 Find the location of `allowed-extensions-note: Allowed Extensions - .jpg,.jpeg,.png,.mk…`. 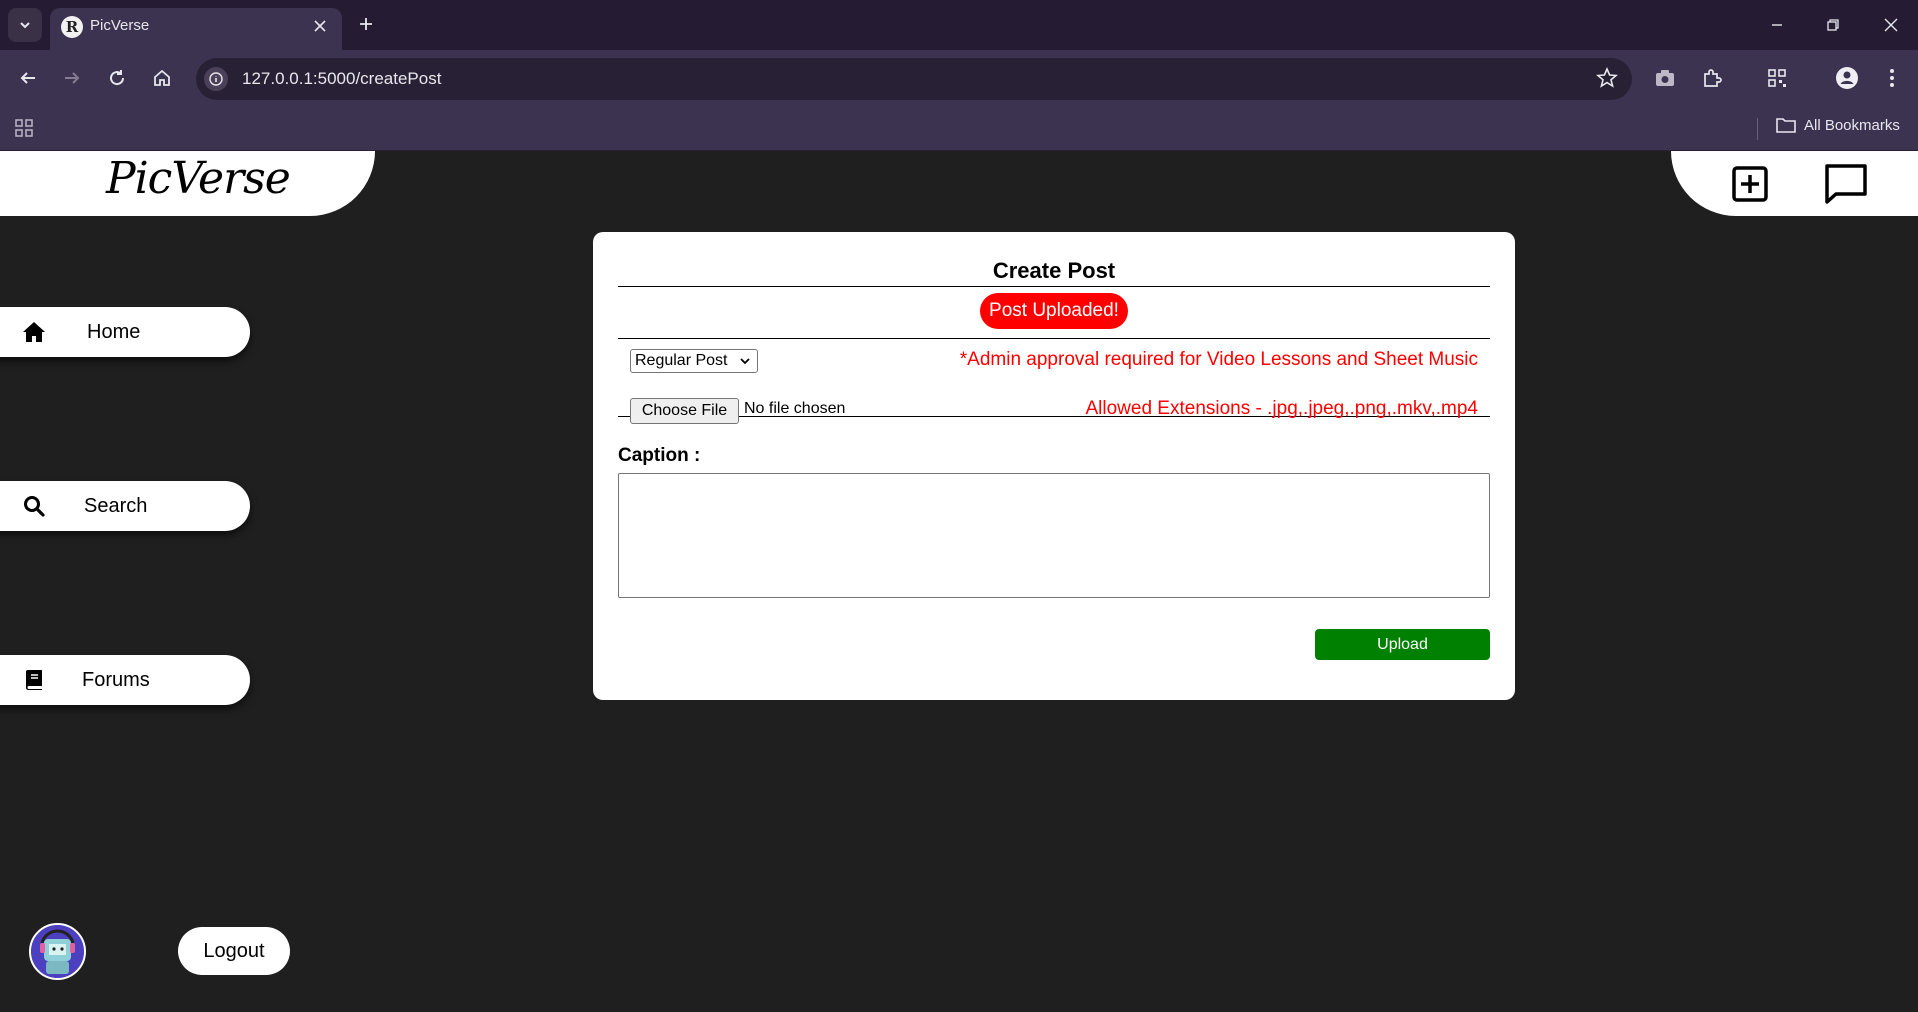

allowed-extensions-note: Allowed Extensions - .jpg,.jpeg,.png,.mk… is located at coordinates (1281, 408).